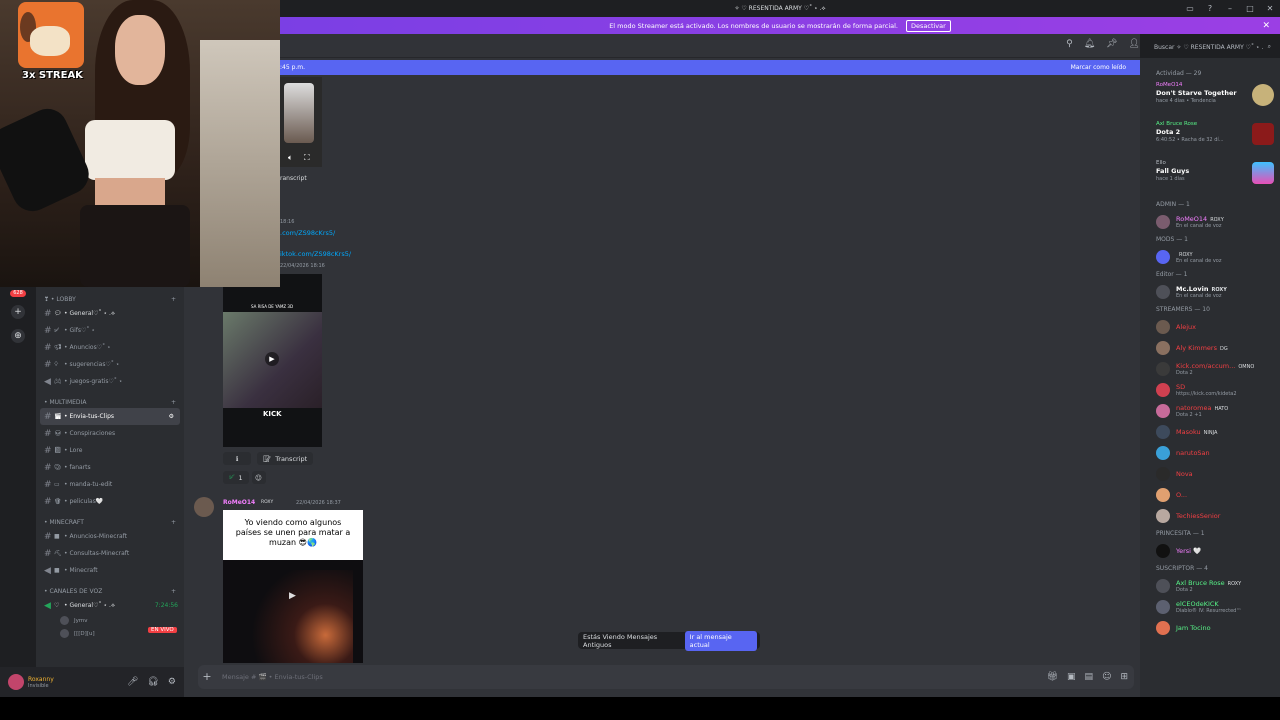 This screenshot has width=1280, height=720. I want to click on unread-bar: :45 p.m. Marcar como leído, so click(710, 67).